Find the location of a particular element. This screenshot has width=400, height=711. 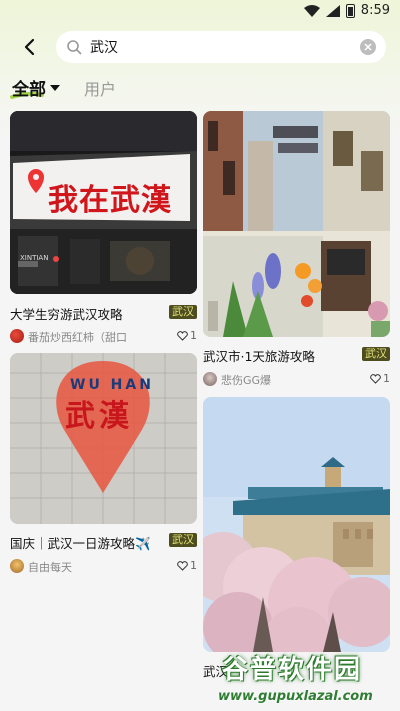

note-cover-image: WU HAN 武漢 is located at coordinates (103, 438).